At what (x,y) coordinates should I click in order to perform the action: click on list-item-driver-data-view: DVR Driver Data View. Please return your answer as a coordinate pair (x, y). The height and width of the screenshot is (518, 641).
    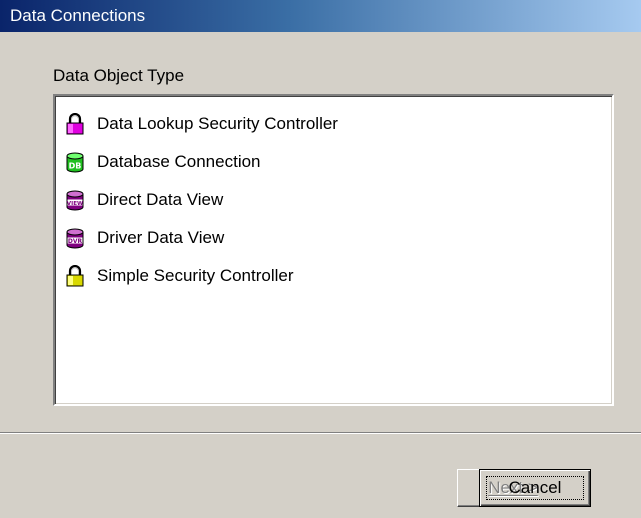
    Looking at the image, I should click on (333, 238).